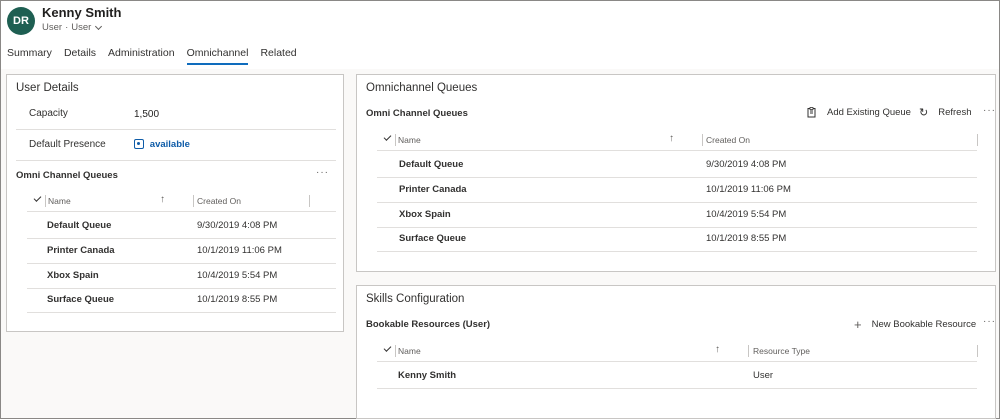 This screenshot has width=1000, height=419. I want to click on new-bookable-resource-button: + New Bookable Resource, so click(915, 324).